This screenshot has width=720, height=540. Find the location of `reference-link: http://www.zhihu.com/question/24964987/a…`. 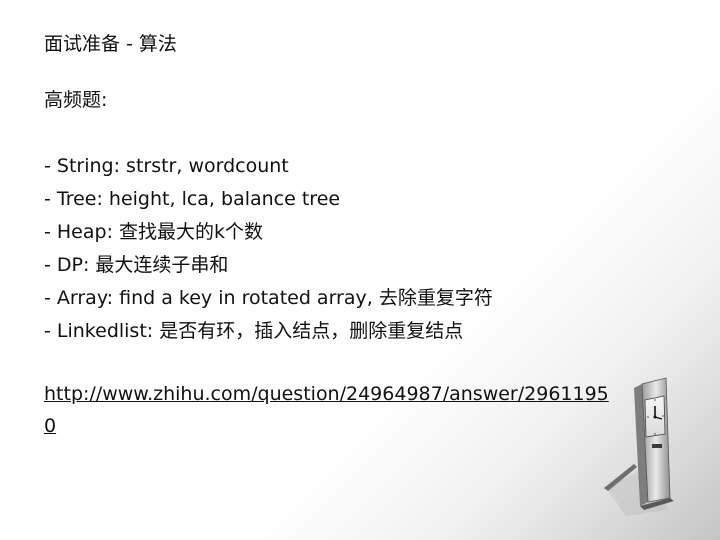

reference-link: http://www.zhihu.com/question/24964987/a… is located at coordinates (331, 410).